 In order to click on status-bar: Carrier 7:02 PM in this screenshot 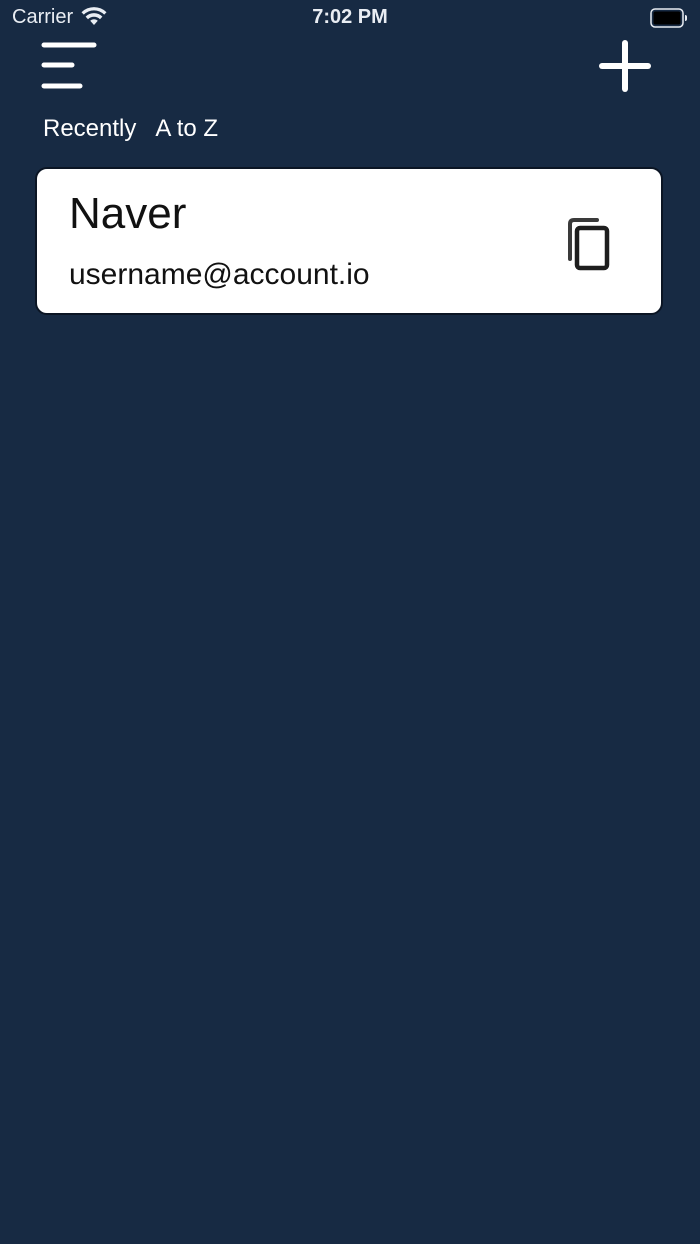, I will do `click(350, 18)`.